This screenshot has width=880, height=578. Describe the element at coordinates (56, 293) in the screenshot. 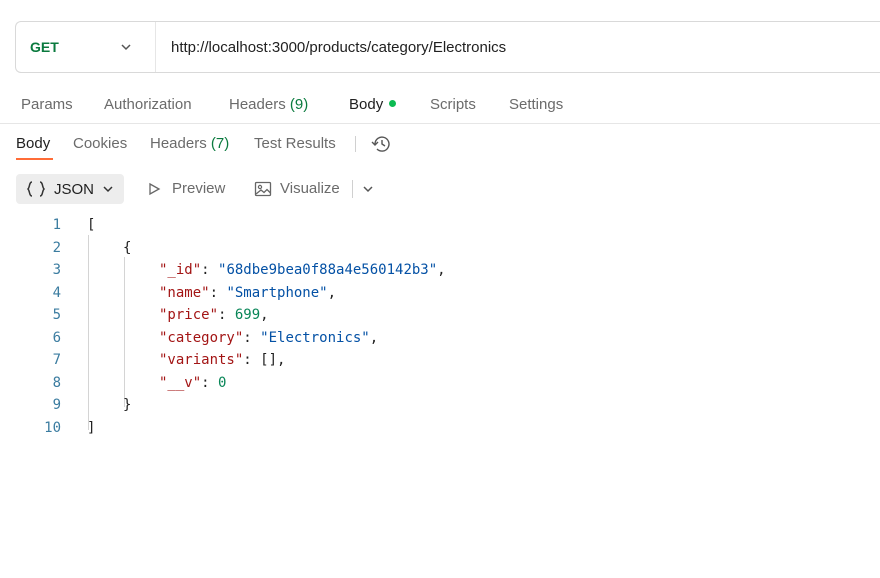

I see `line-number: 4` at that location.